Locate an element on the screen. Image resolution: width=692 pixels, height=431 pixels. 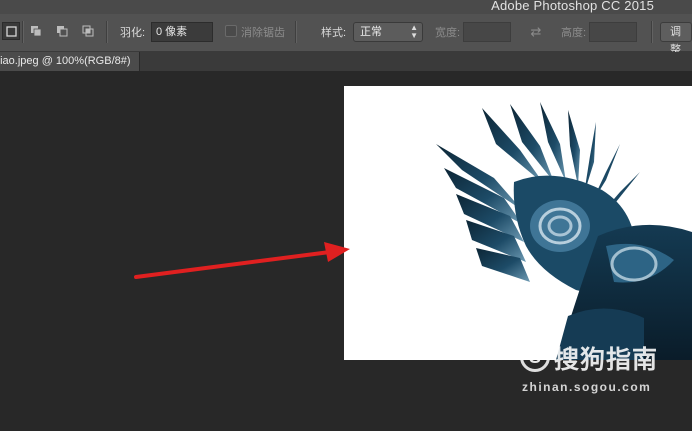
sogou-watermark: S 搜狗指南 zhinan.sogou.com is located at coordinates (605, 371).